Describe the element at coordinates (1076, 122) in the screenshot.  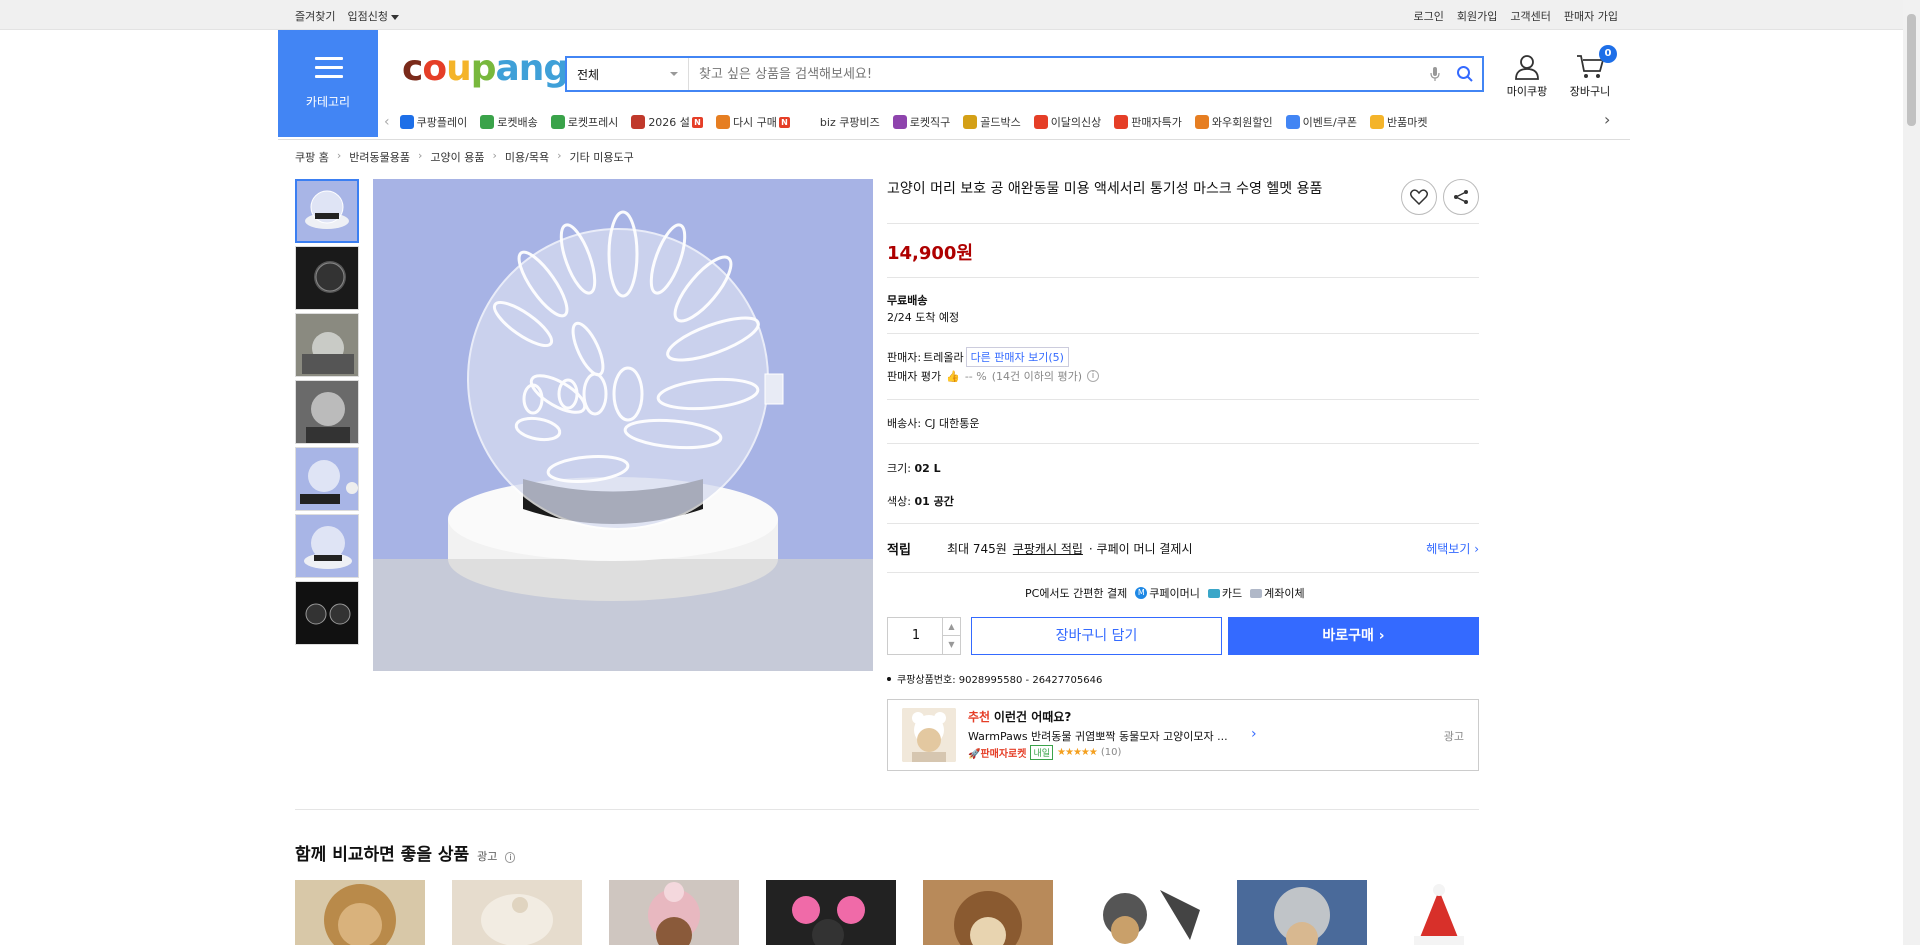
I see `quick-nav-label: 이달의신상` at that location.